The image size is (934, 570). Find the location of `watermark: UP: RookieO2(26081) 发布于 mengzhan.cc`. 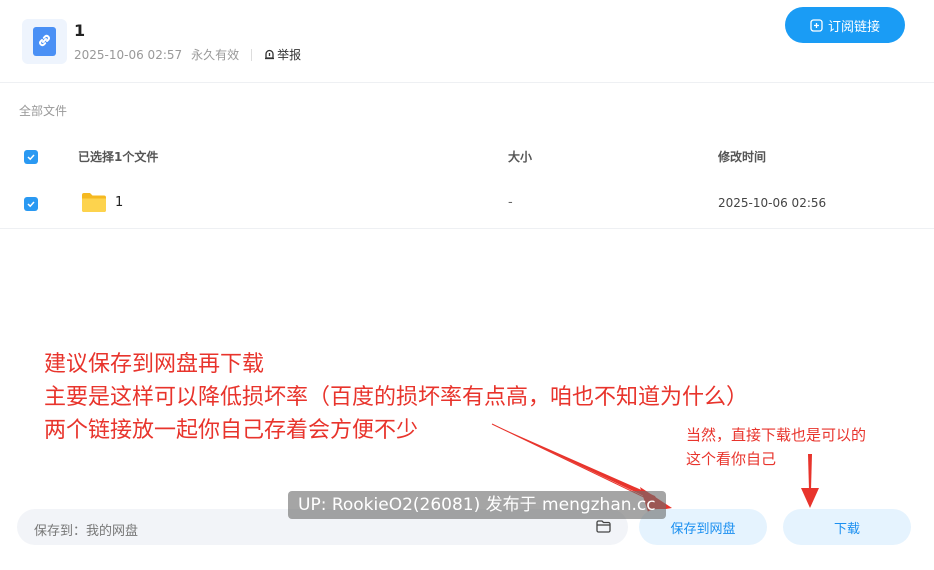

watermark: UP: RookieO2(26081) 发布于 mengzhan.cc is located at coordinates (477, 505).